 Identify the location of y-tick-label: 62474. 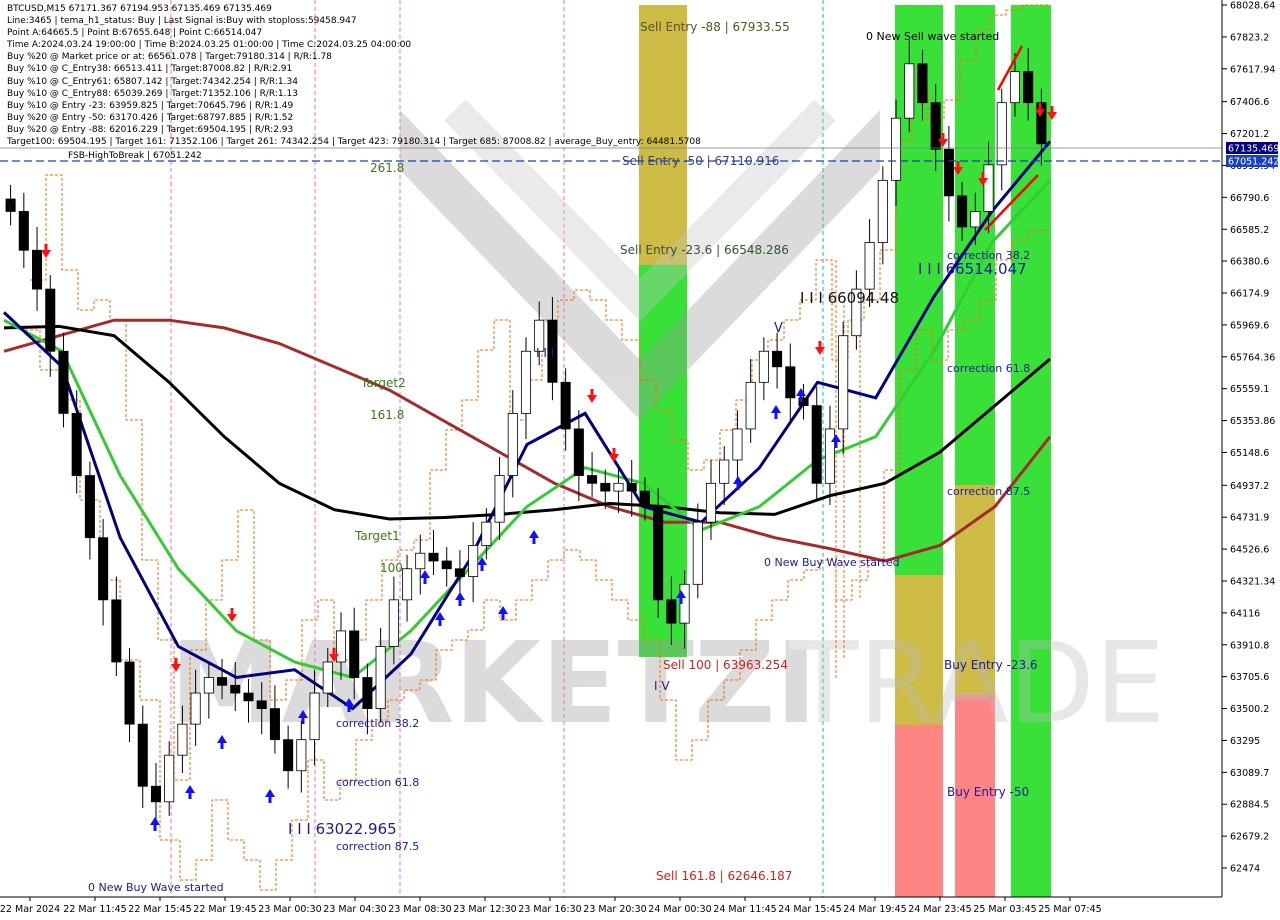
(1245, 869).